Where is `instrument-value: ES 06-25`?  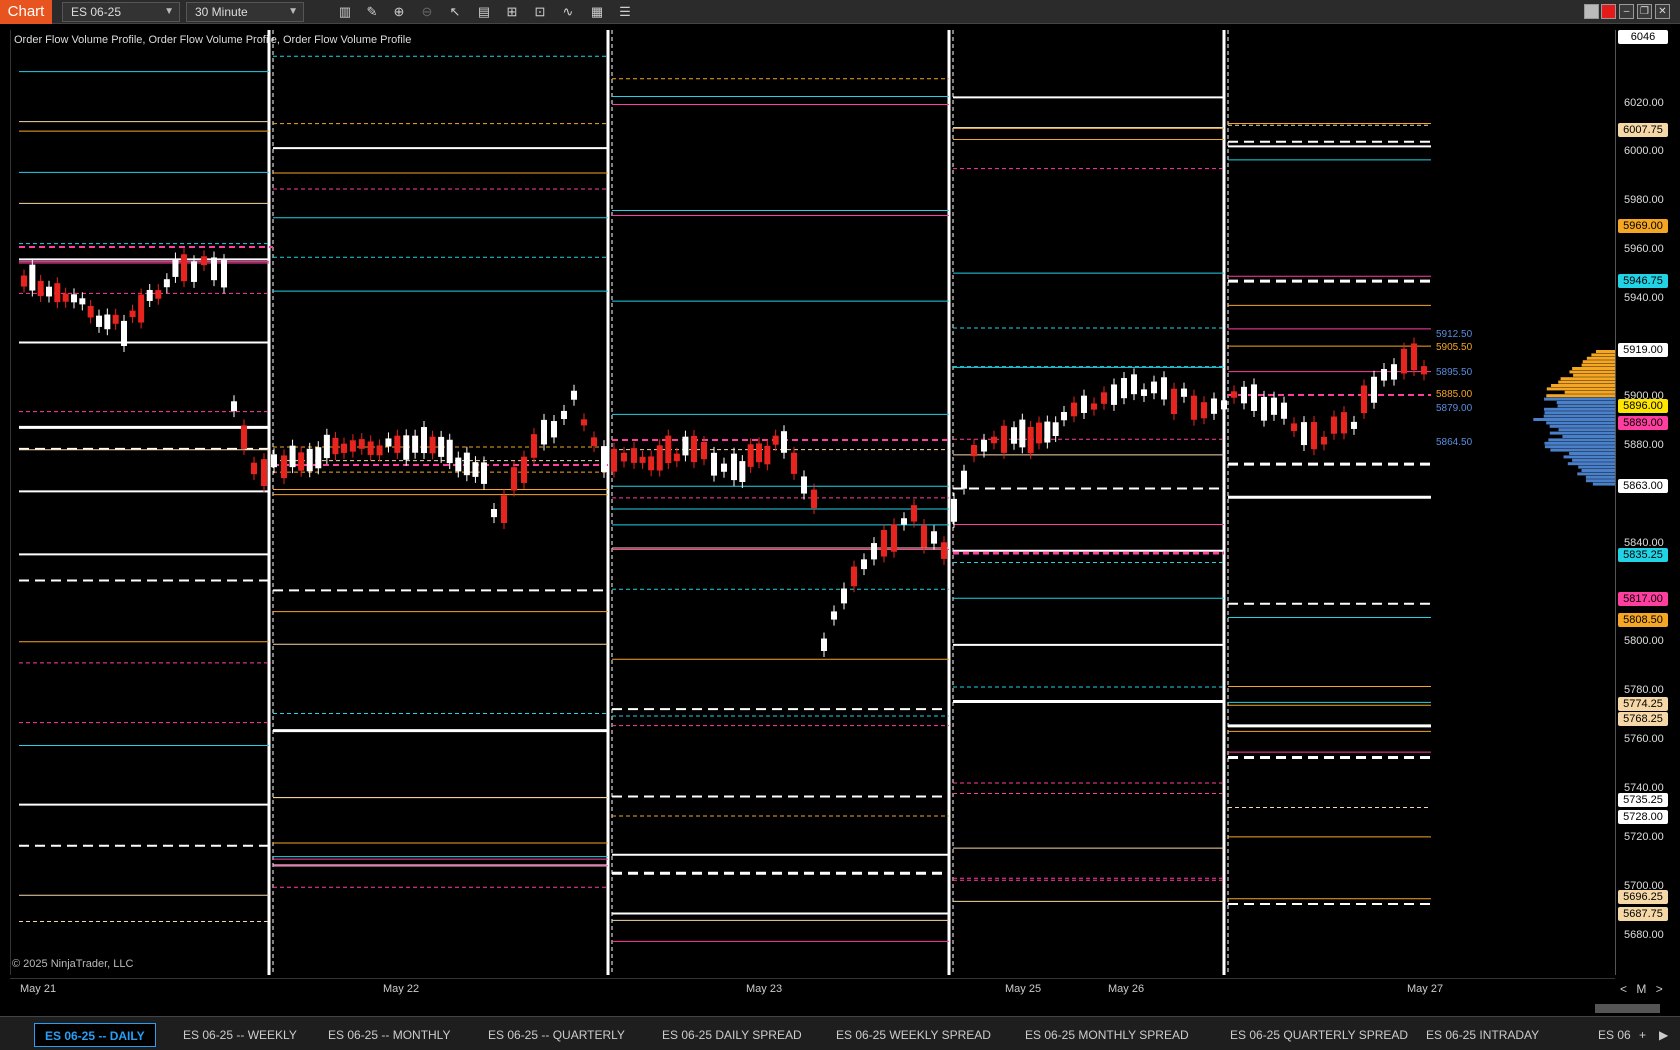 instrument-value: ES 06-25 is located at coordinates (96, 12).